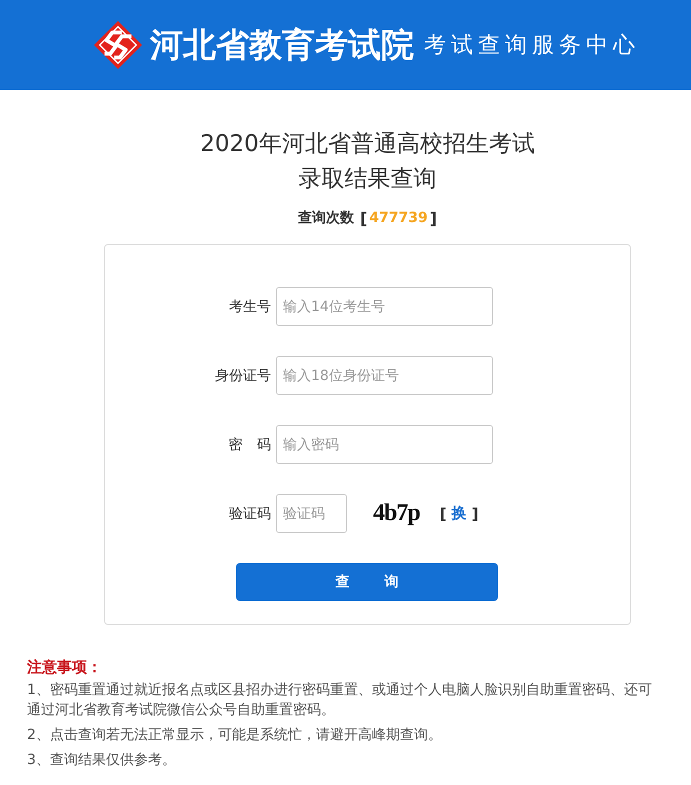 Image resolution: width=691 pixels, height=785 pixels. What do you see at coordinates (118, 45) in the screenshot?
I see `diamond-logo-icon` at bounding box center [118, 45].